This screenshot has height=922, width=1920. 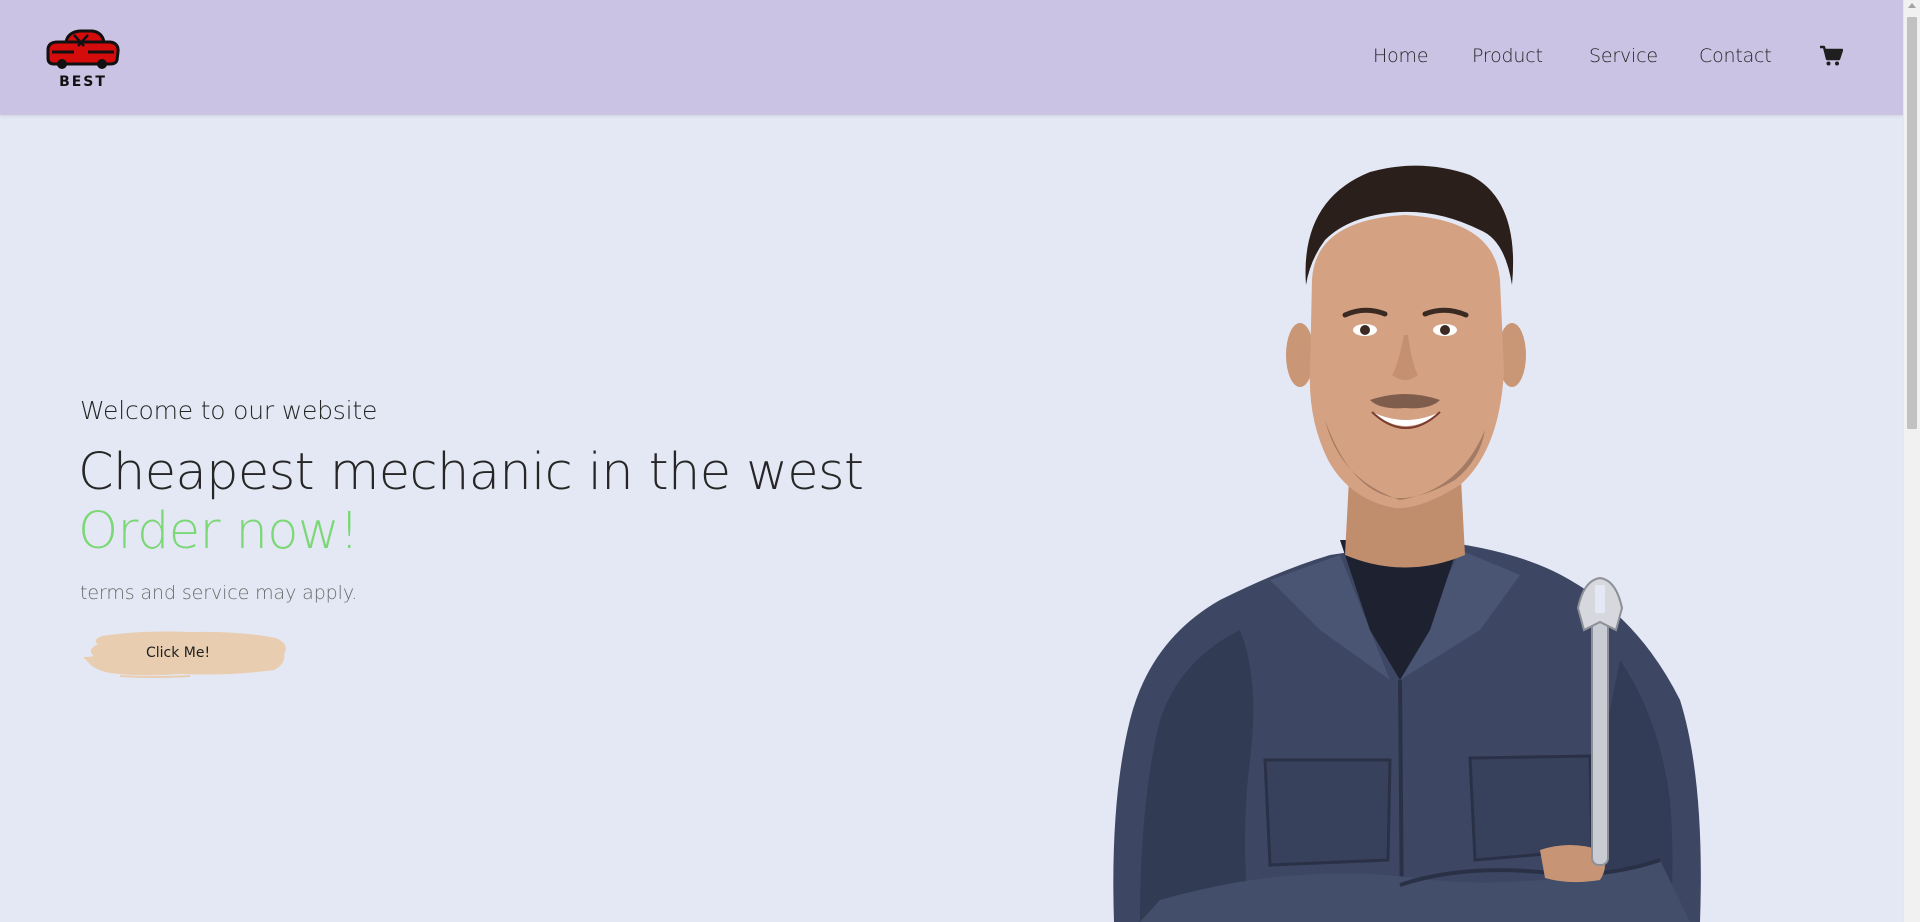 What do you see at coordinates (1912, 223) in the screenshot?
I see `scrollbar-thumb` at bounding box center [1912, 223].